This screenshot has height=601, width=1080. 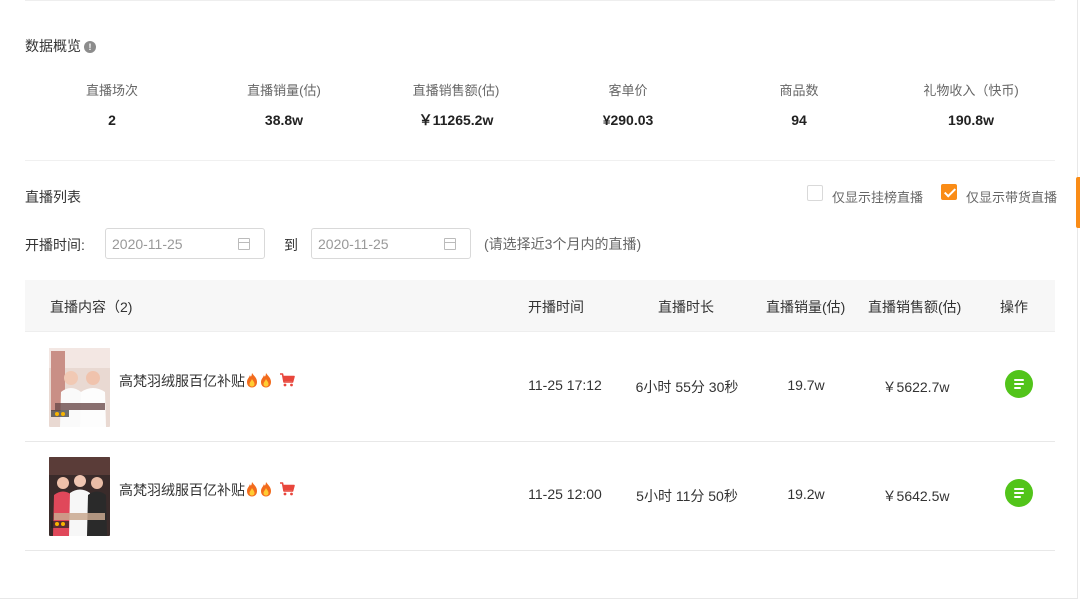 What do you see at coordinates (1014, 307) in the screenshot?
I see `col-action: 操作` at bounding box center [1014, 307].